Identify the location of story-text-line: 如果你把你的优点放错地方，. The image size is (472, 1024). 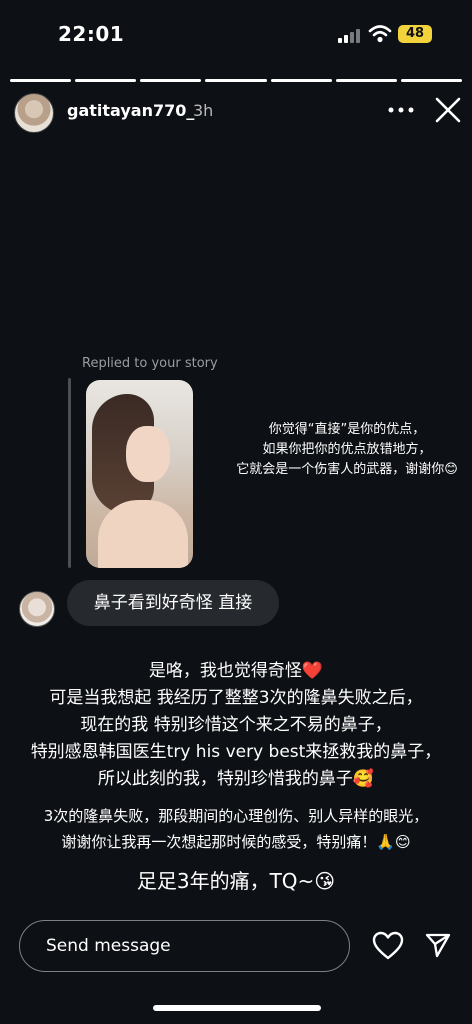
(347, 449).